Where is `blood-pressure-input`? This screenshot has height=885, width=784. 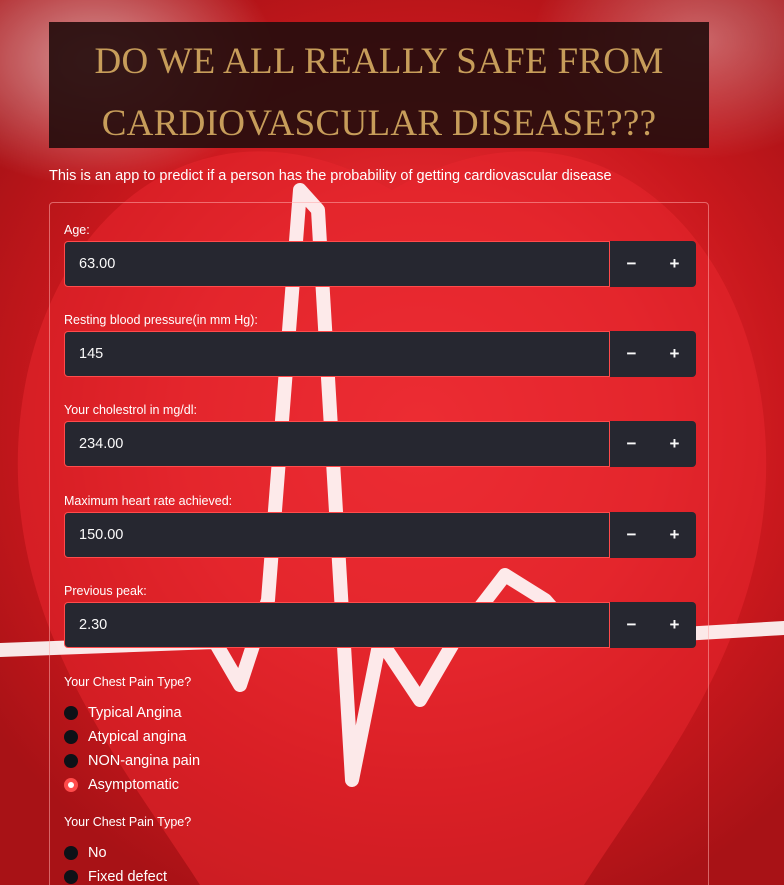
blood-pressure-input is located at coordinates (337, 354).